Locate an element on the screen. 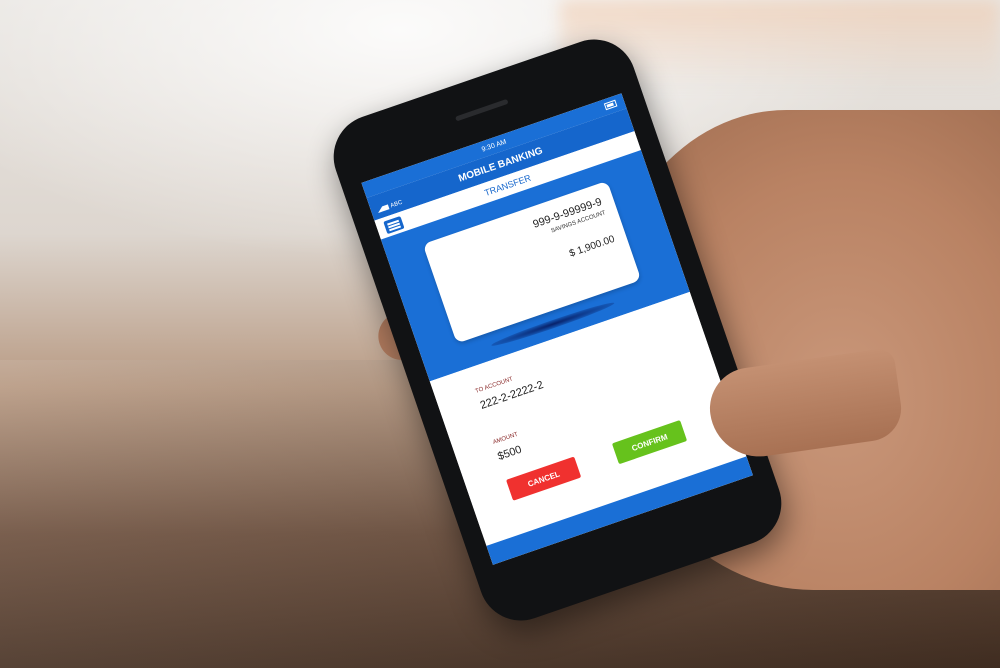  battery-icon is located at coordinates (610, 105).